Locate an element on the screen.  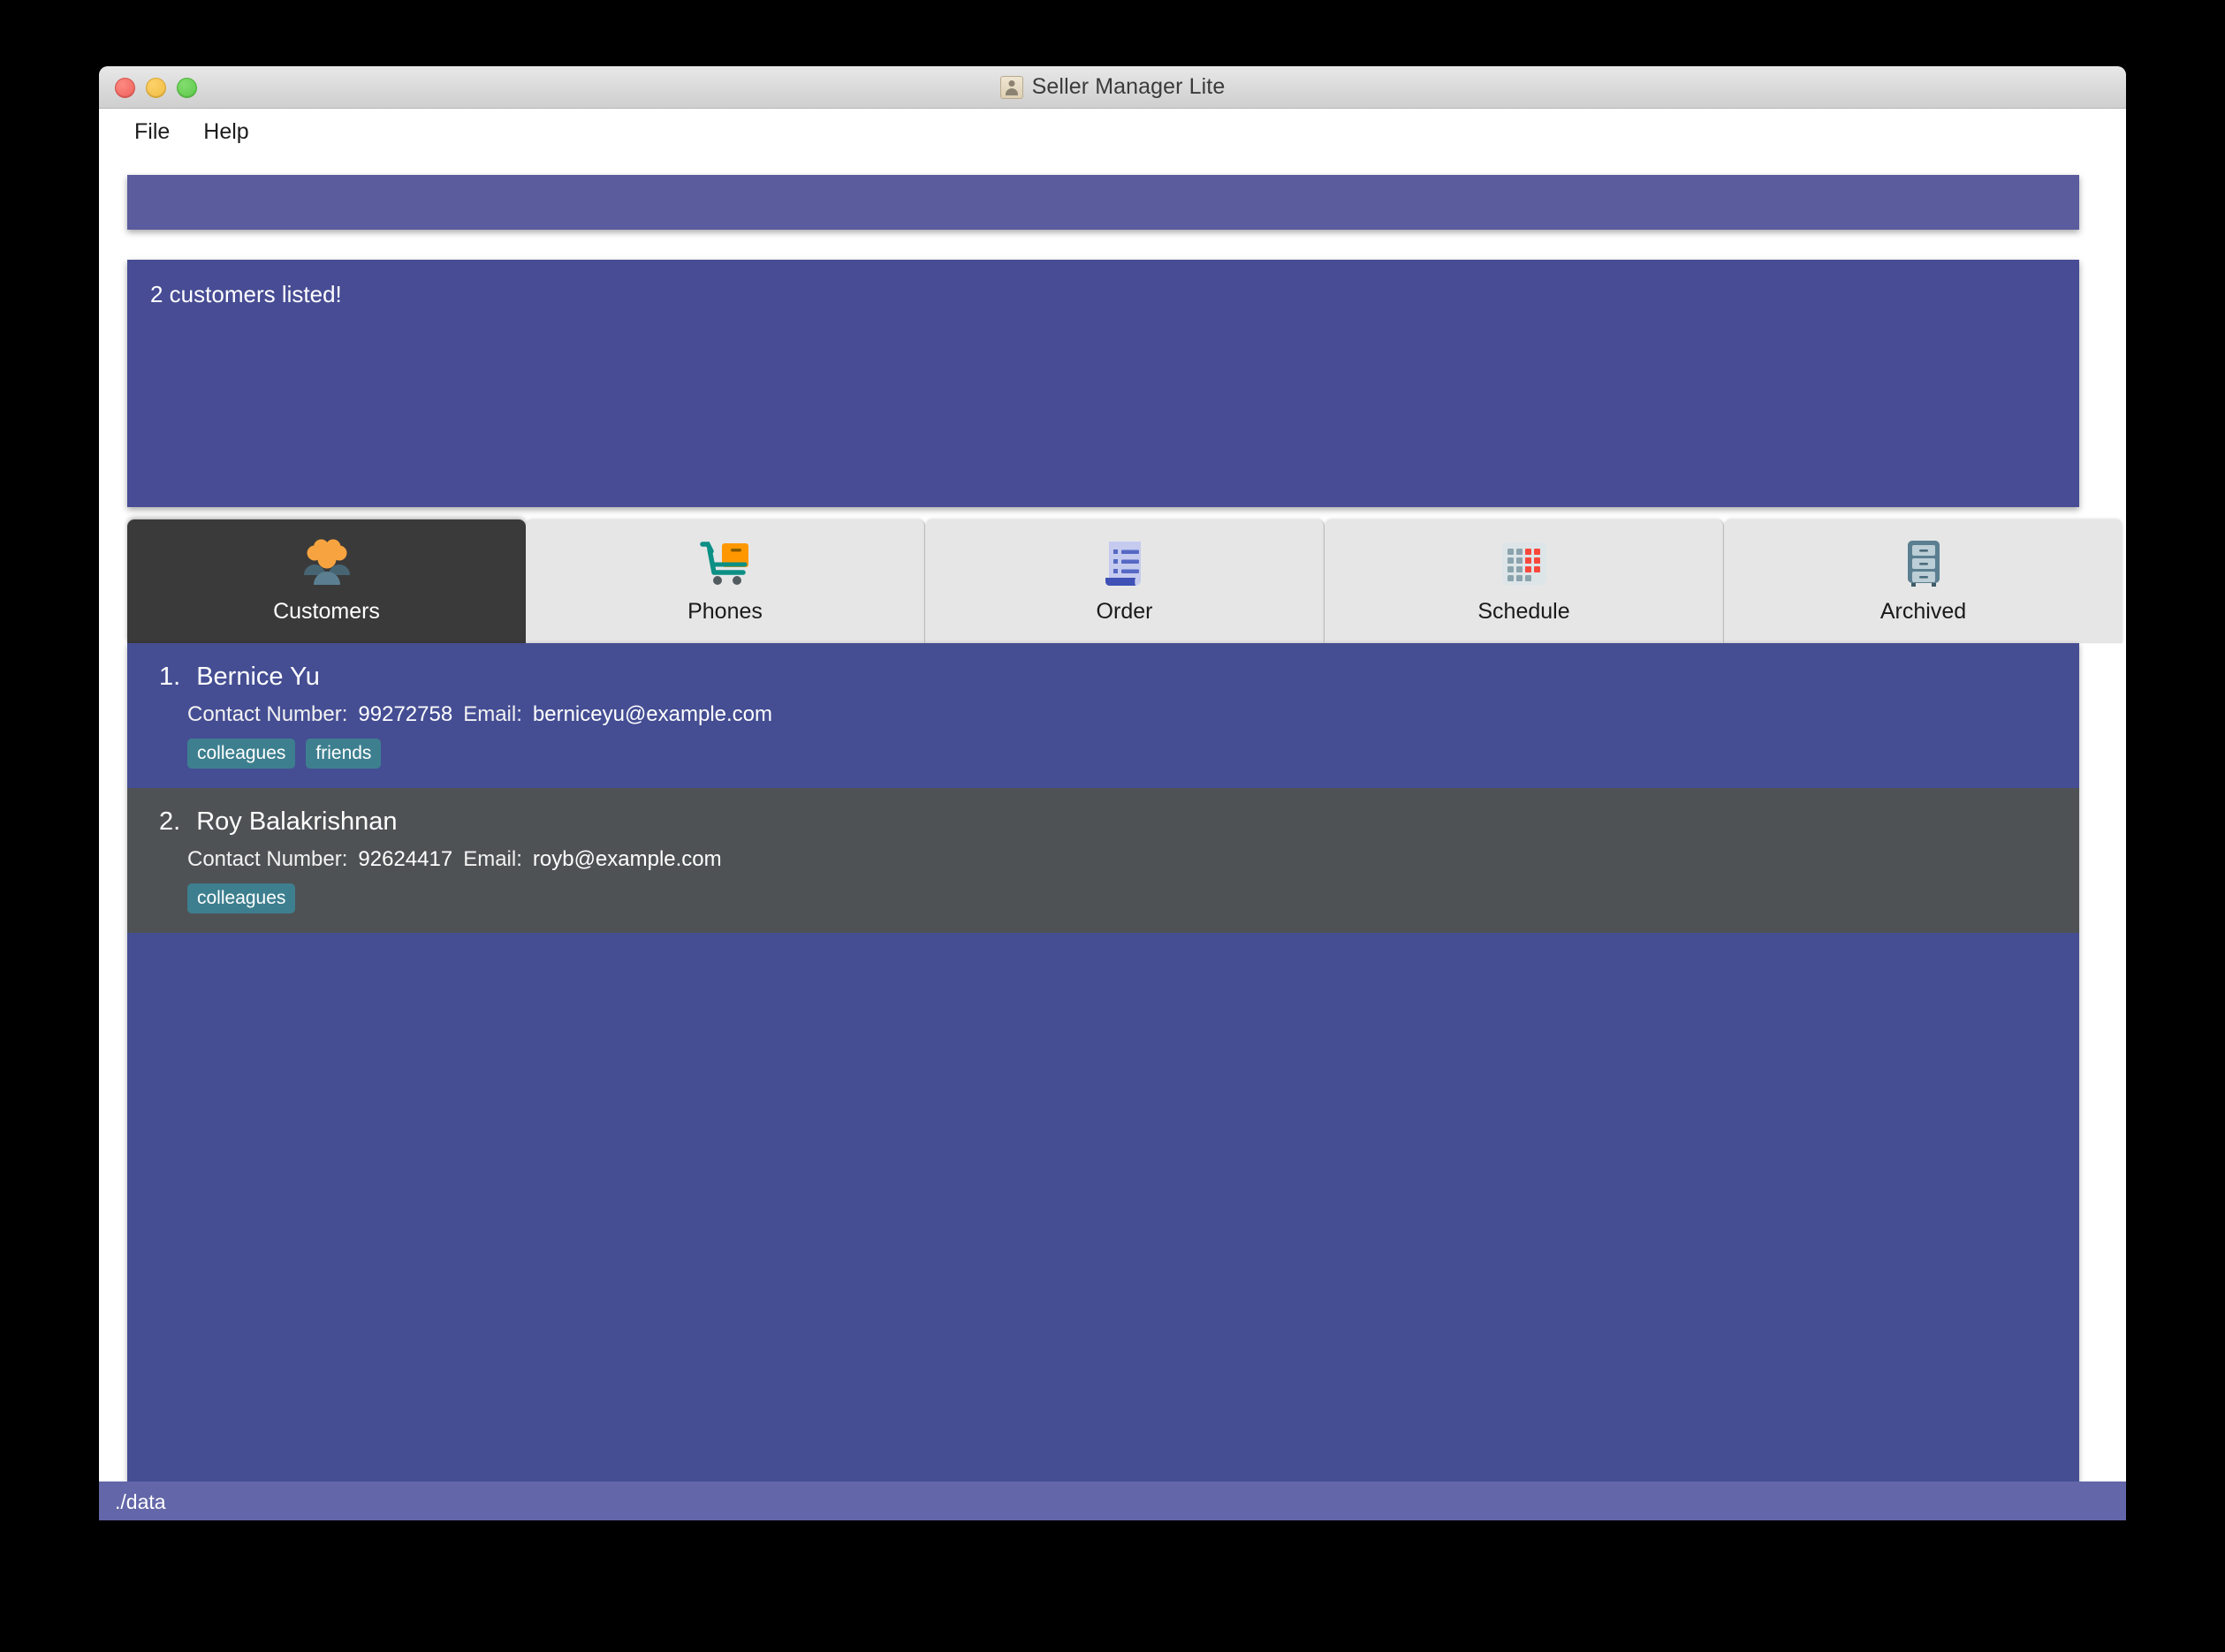
list-item-tags: colleagues is located at coordinates (1133, 898).